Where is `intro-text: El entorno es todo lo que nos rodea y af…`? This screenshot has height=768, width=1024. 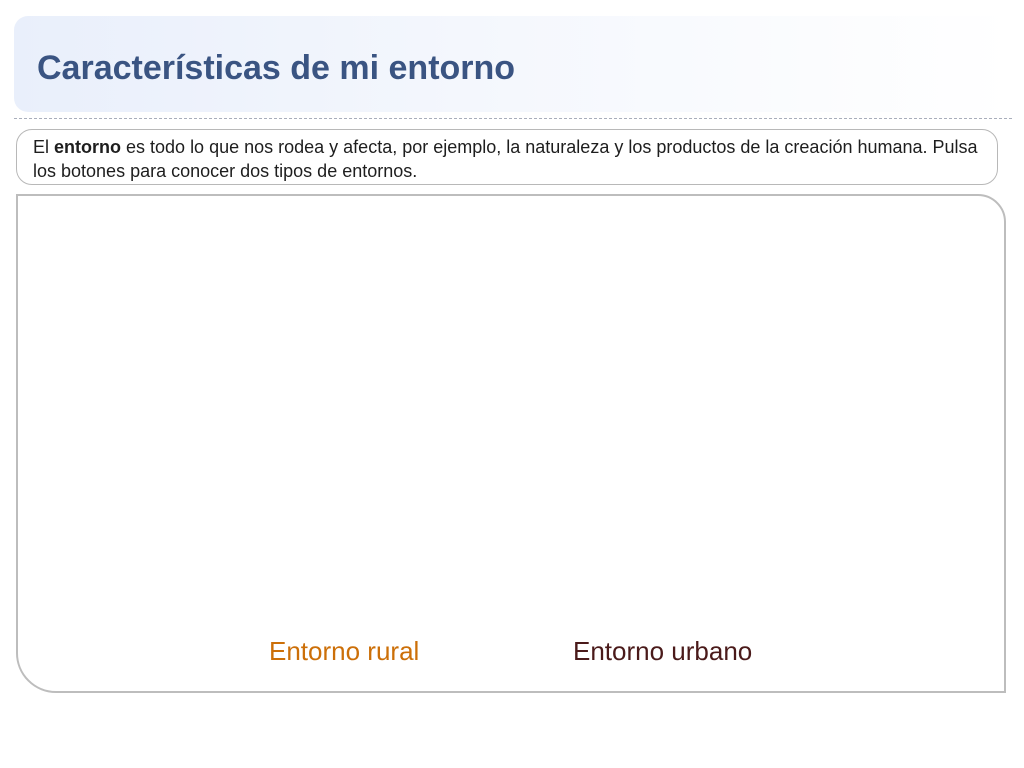
intro-text: El entorno es todo lo que nos rodea y af… is located at coordinates (508, 159).